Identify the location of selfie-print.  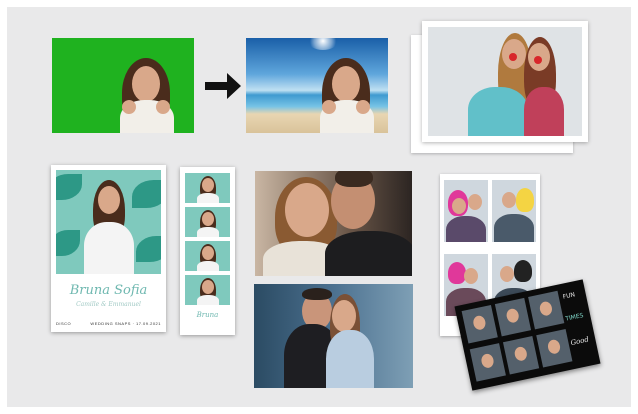
(505, 81).